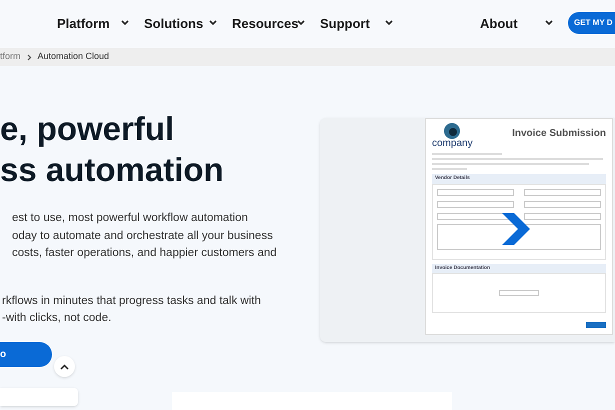  I want to click on scroll-to-top-button, so click(64, 366).